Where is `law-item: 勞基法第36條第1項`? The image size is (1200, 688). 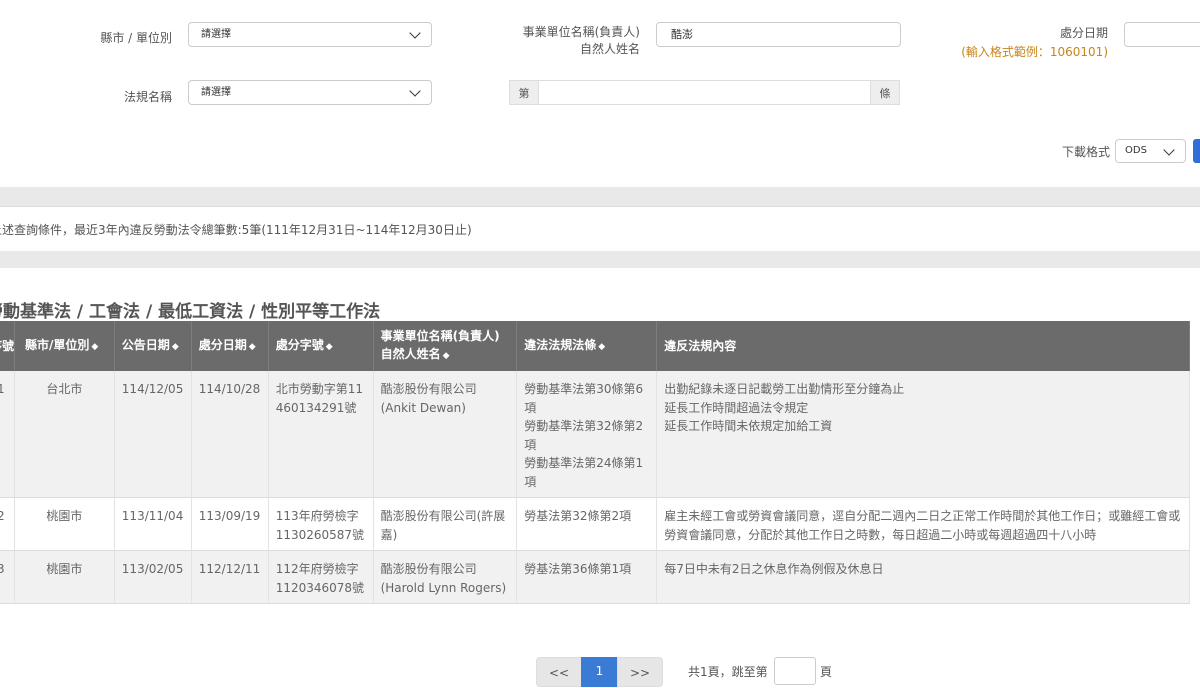 law-item: 勞基法第36條第1項 is located at coordinates (578, 569).